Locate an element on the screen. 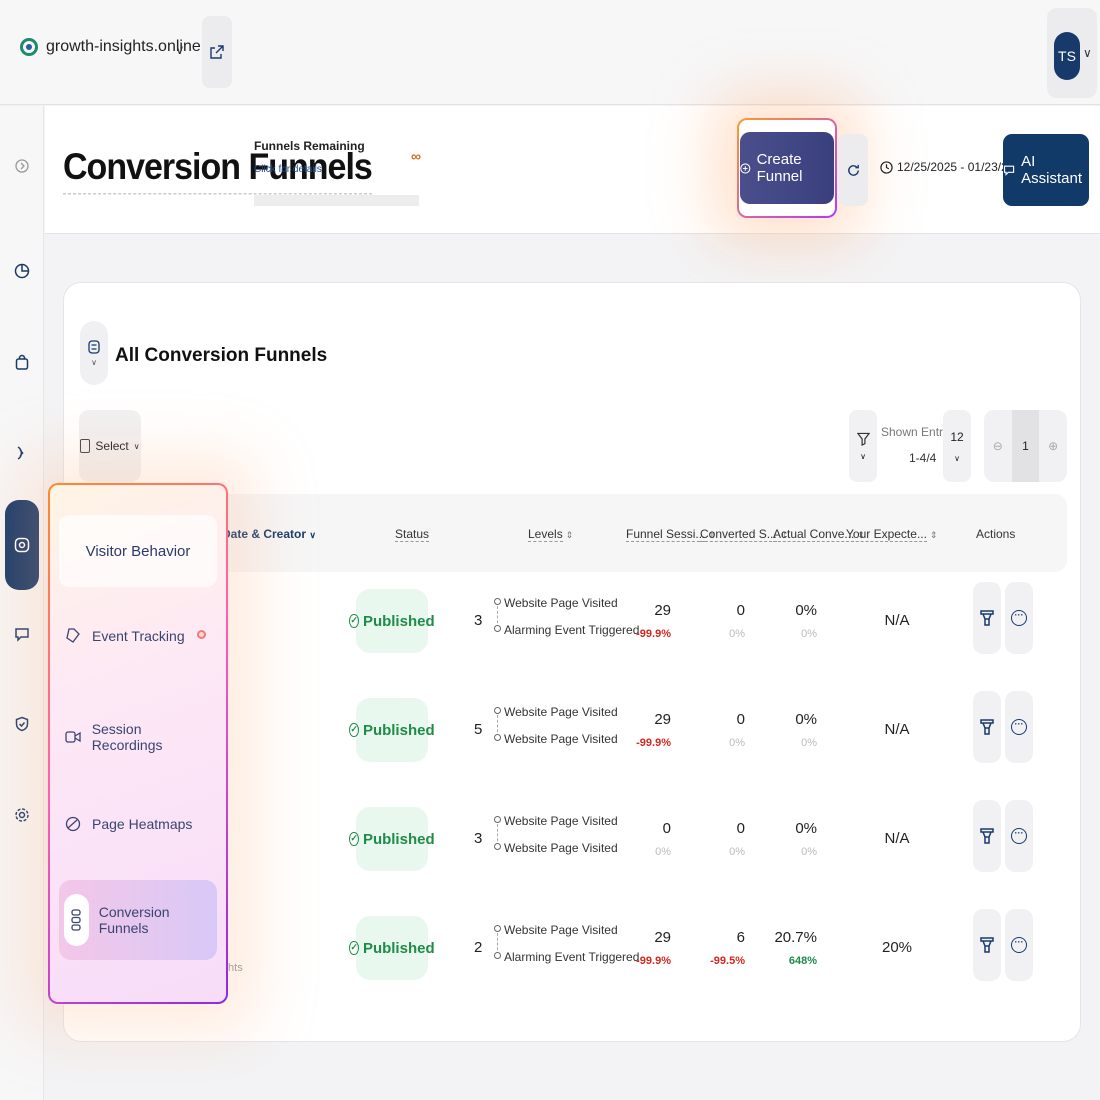 The height and width of the screenshot is (1100, 1100). top-bar: growth-insights.online ∨ TS ∨ is located at coordinates (550, 52).